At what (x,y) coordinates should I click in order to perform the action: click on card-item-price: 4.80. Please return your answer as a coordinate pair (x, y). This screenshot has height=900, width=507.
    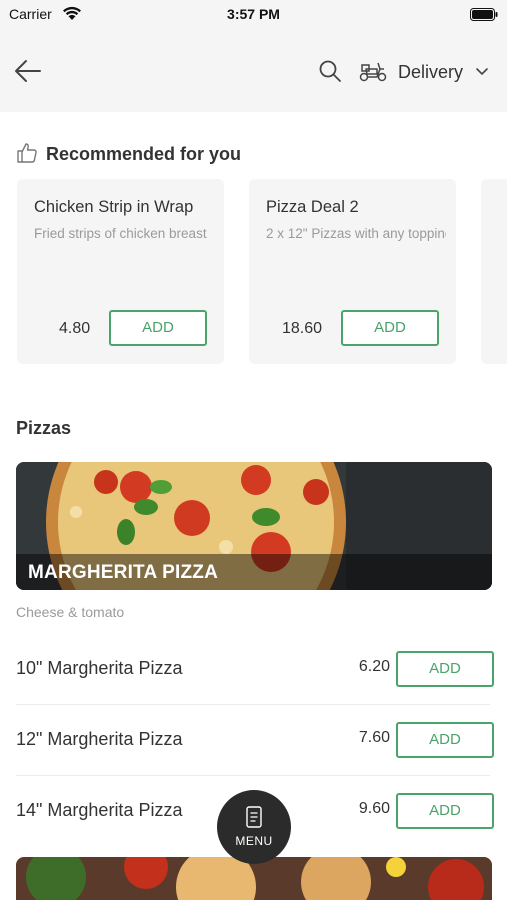
    Looking at the image, I should click on (75, 328).